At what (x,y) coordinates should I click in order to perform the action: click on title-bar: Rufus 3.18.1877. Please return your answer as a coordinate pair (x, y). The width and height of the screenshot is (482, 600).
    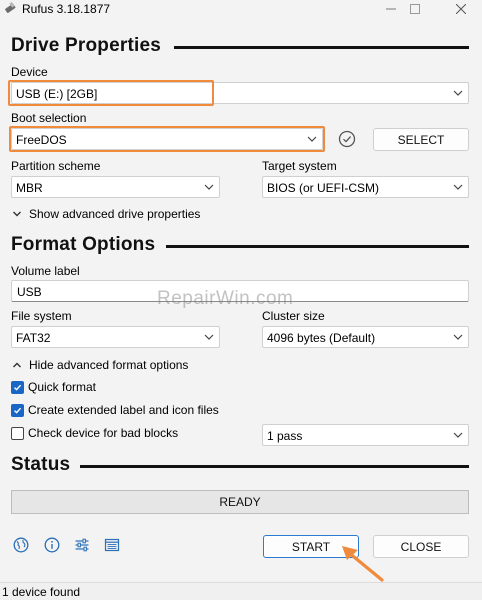
    Looking at the image, I should click on (241, 8).